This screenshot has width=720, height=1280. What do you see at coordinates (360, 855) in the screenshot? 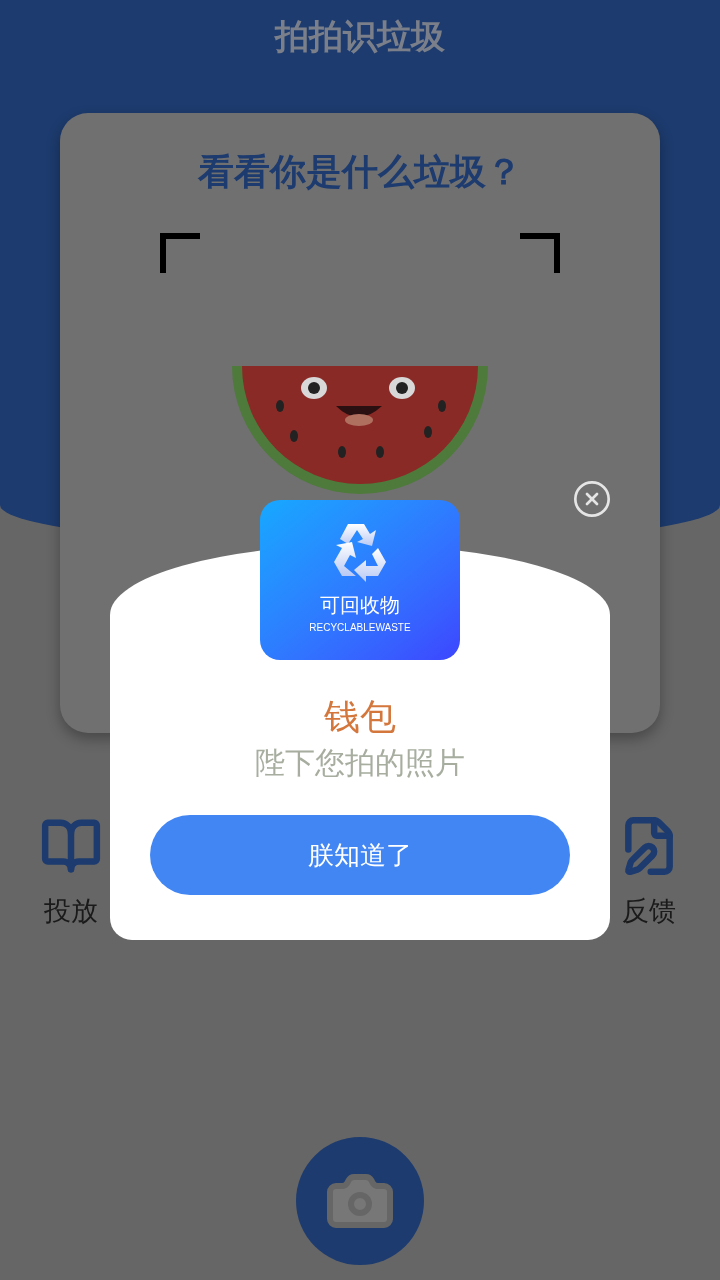
I see `confirm-button: 朕知道了` at bounding box center [360, 855].